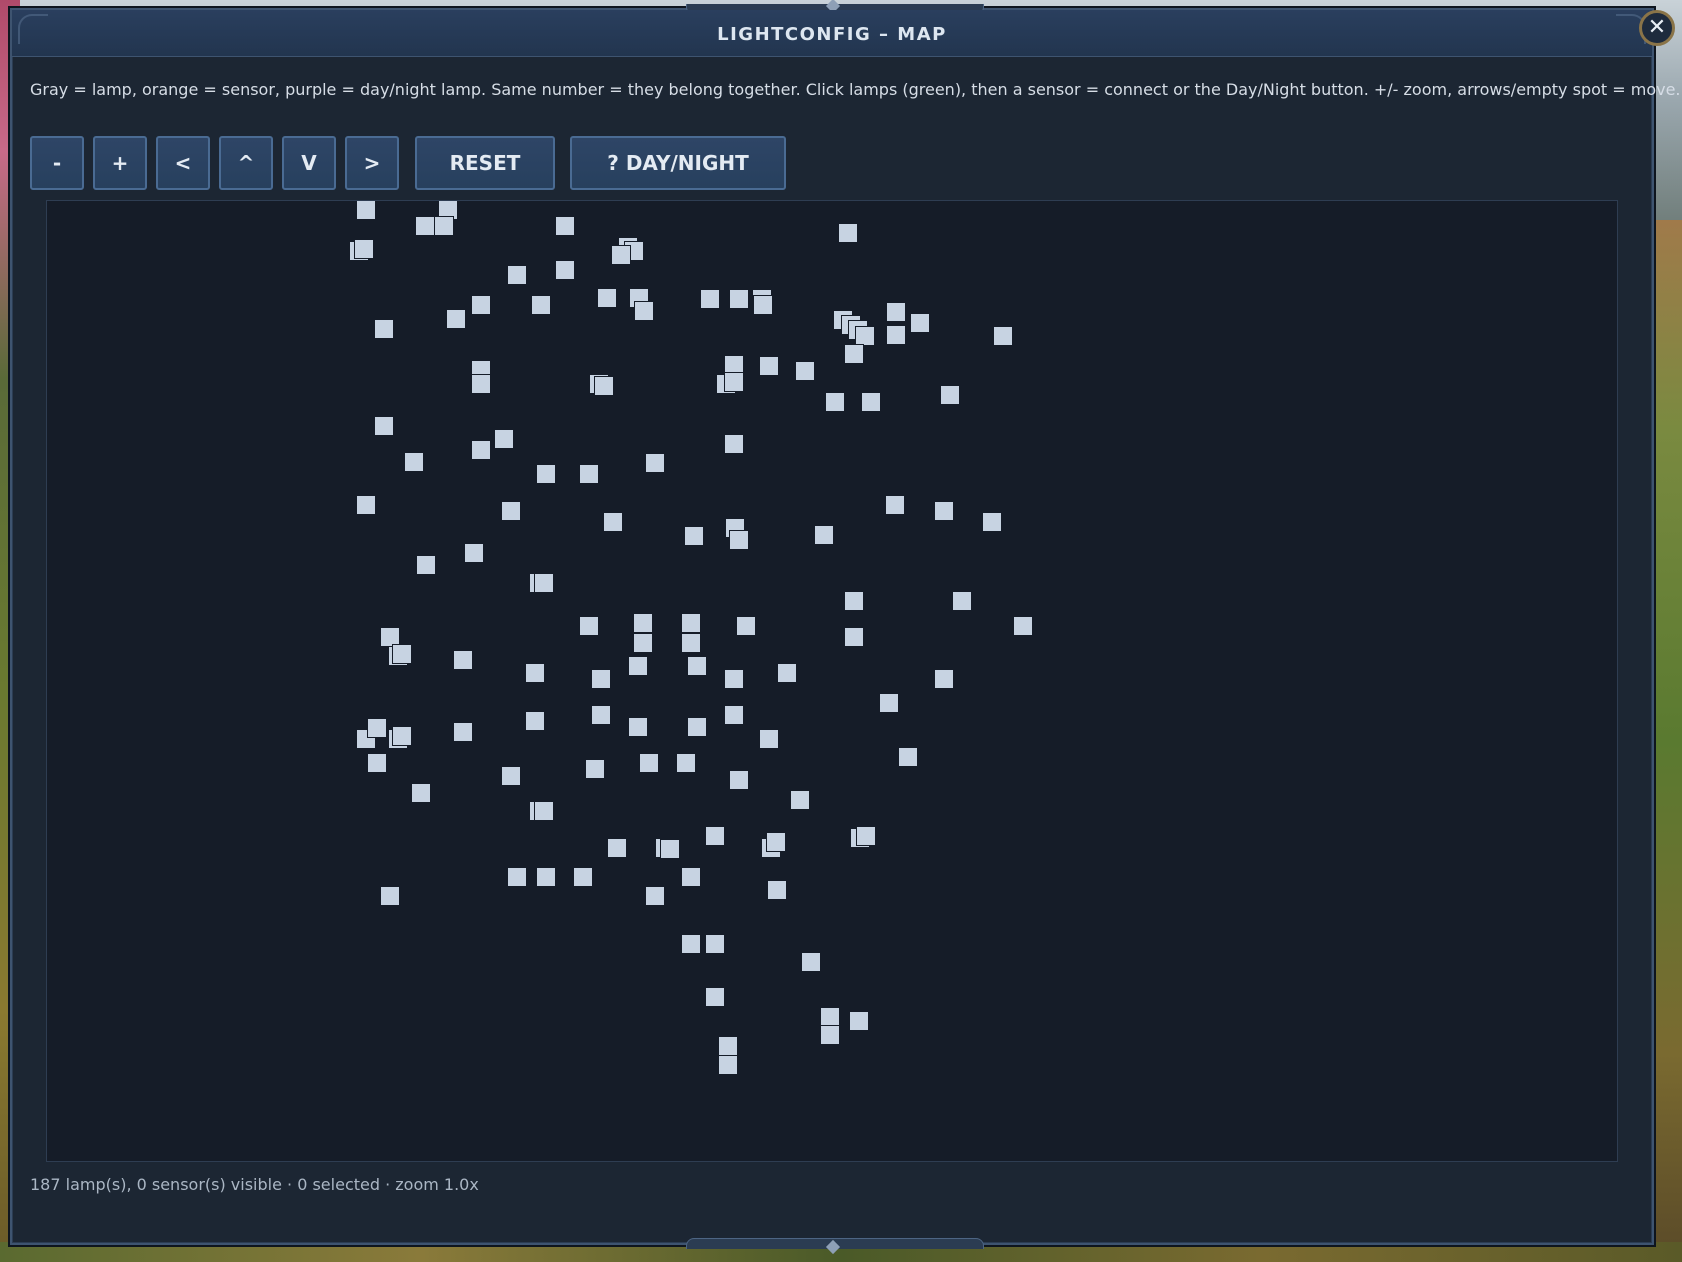  Describe the element at coordinates (372, 163) in the screenshot. I see `pan-right-button: >` at that location.